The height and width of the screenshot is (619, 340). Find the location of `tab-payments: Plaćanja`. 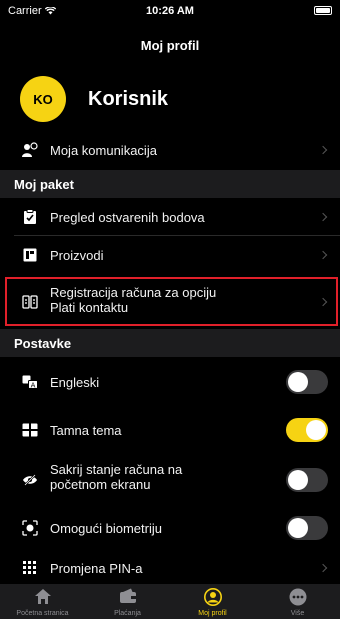

tab-payments: Plaćanja is located at coordinates (127, 601).